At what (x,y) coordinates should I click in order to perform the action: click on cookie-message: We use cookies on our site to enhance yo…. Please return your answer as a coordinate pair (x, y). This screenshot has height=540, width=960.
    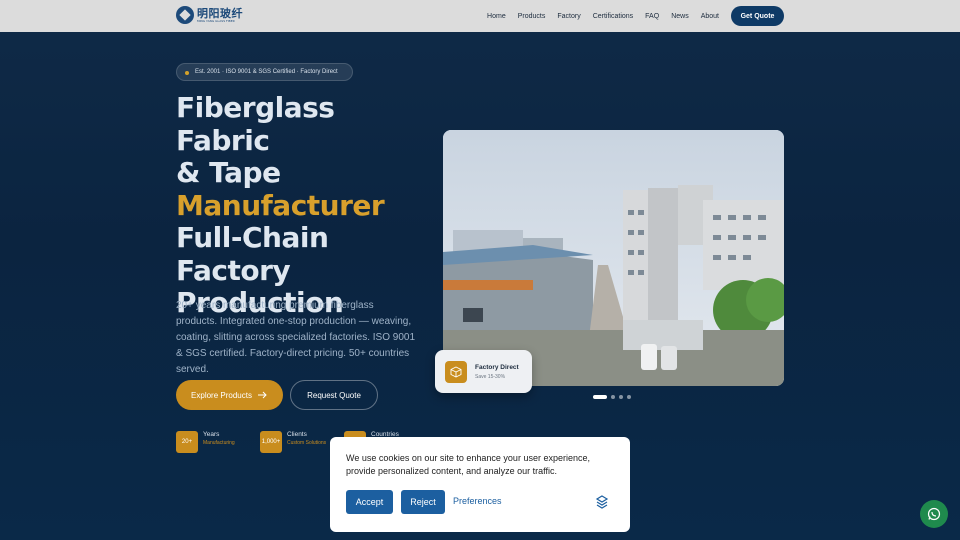
    Looking at the image, I should click on (468, 464).